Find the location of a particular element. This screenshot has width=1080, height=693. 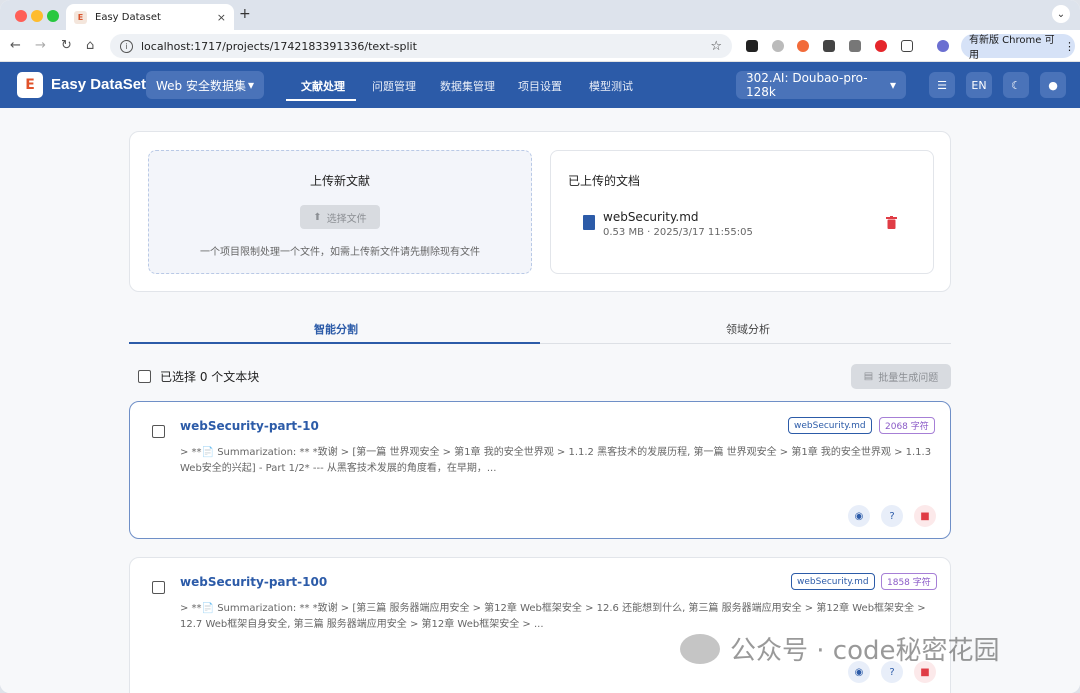

active-tab-indicator is located at coordinates (334, 343).